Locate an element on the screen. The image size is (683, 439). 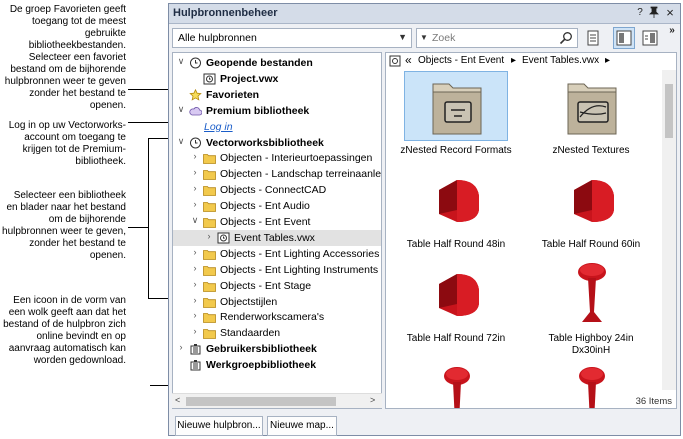
tree-item: Werkgroepbibliotheek is located at coordinates (277, 365).